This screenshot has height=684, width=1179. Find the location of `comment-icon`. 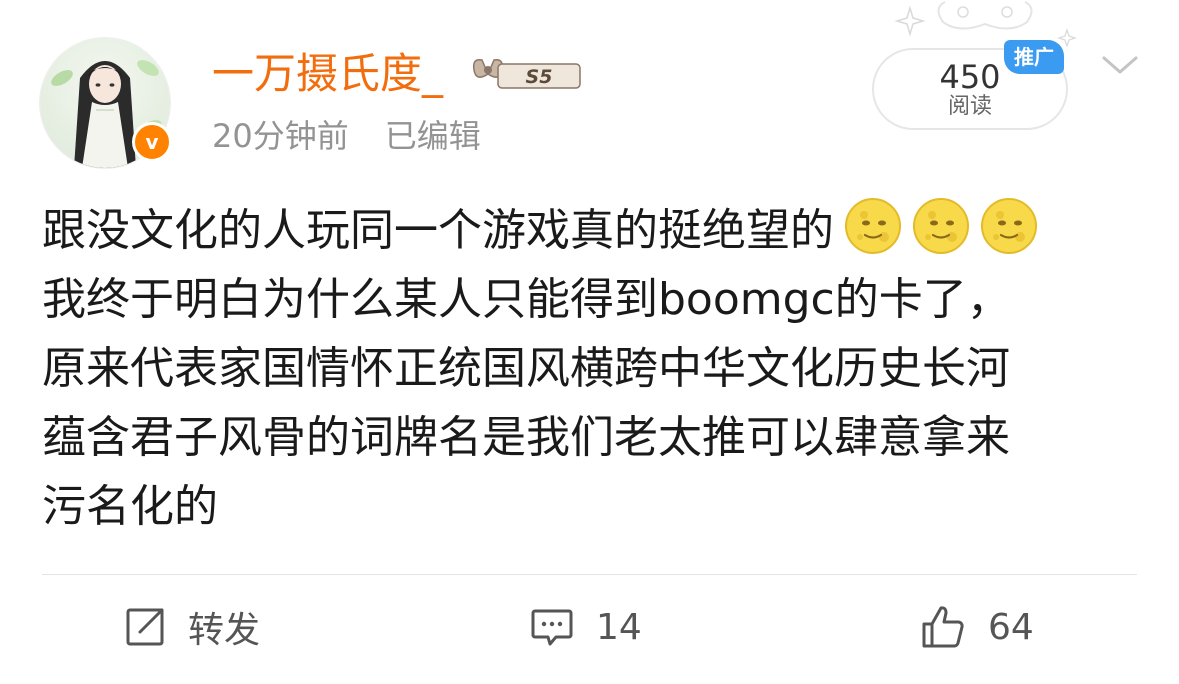

comment-icon is located at coordinates (552, 627).